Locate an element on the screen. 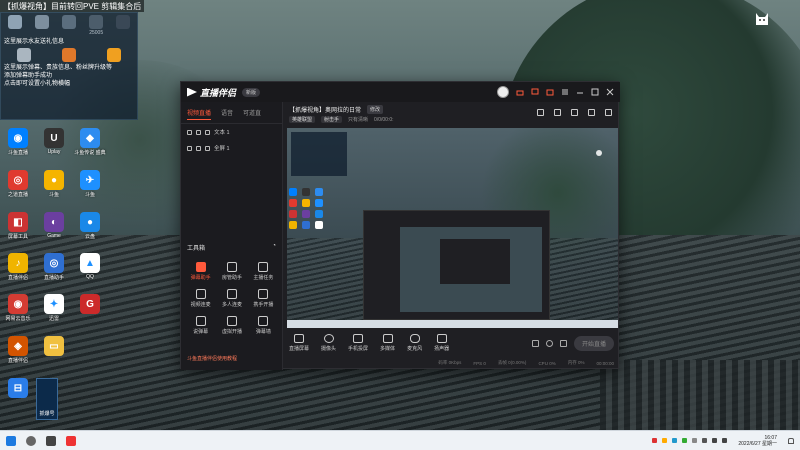 The image size is (800, 450). screen-capture-button: 直播屏幕 is located at coordinates (299, 343).